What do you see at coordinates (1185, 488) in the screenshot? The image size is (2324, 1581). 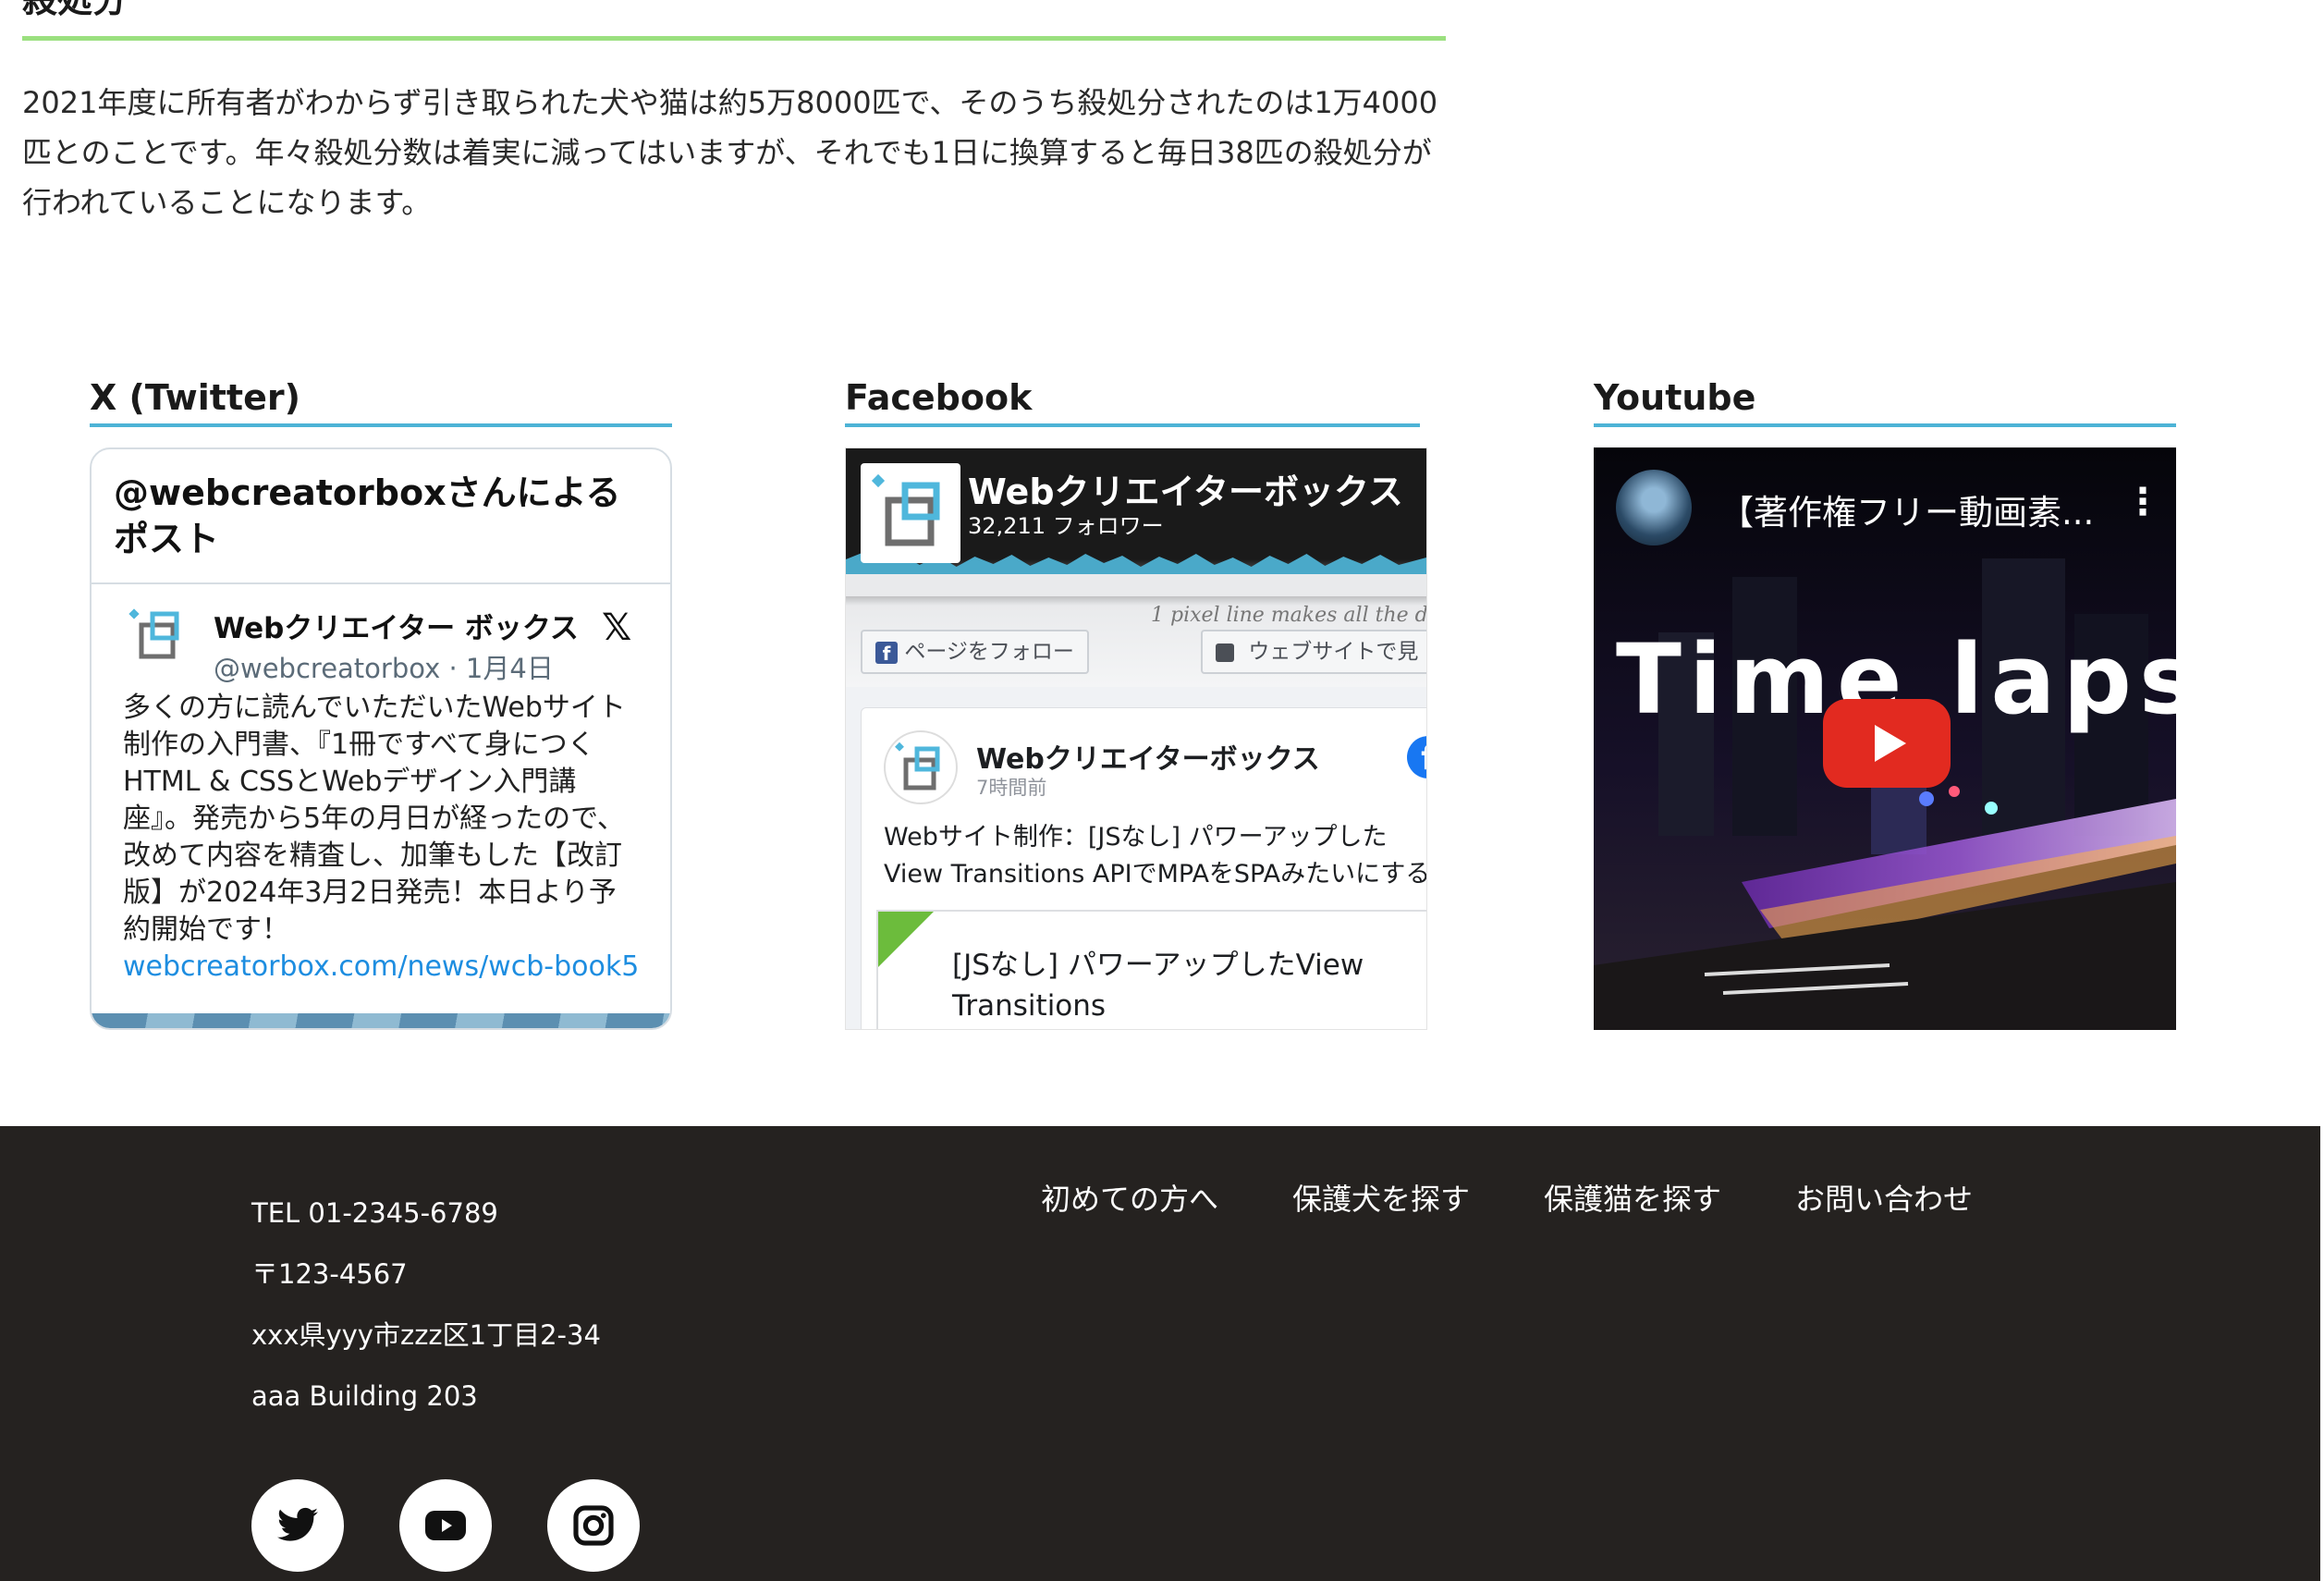 I see `facebook-page-name: Webクリエイターボックス` at bounding box center [1185, 488].